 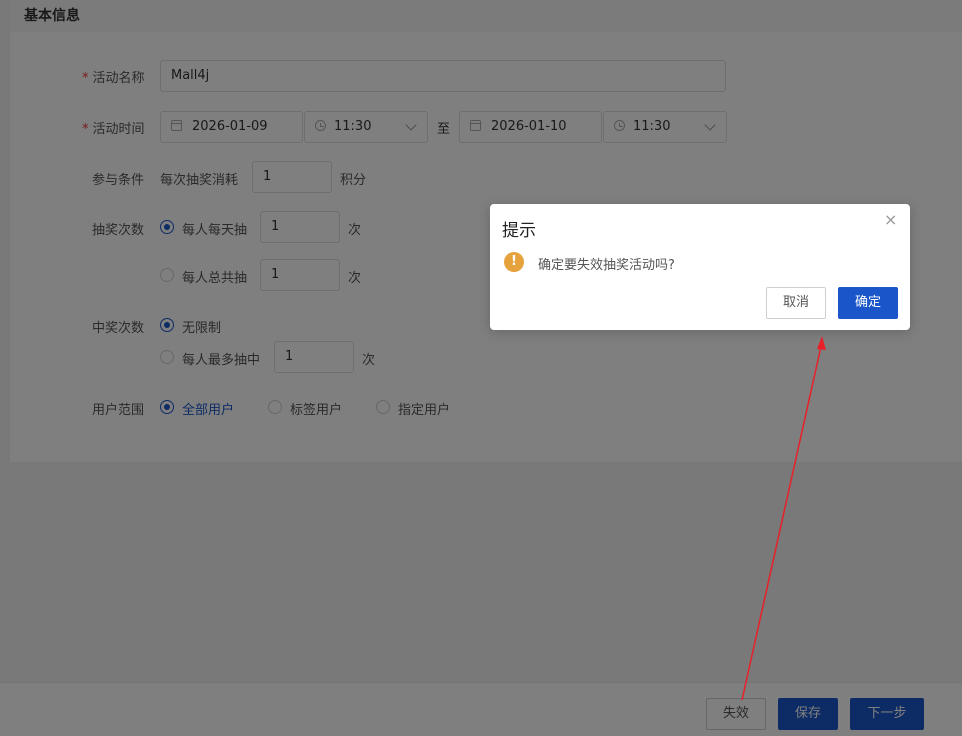 I want to click on dialog-message: 确定要失效抽奖活动吗?, so click(x=606, y=265).